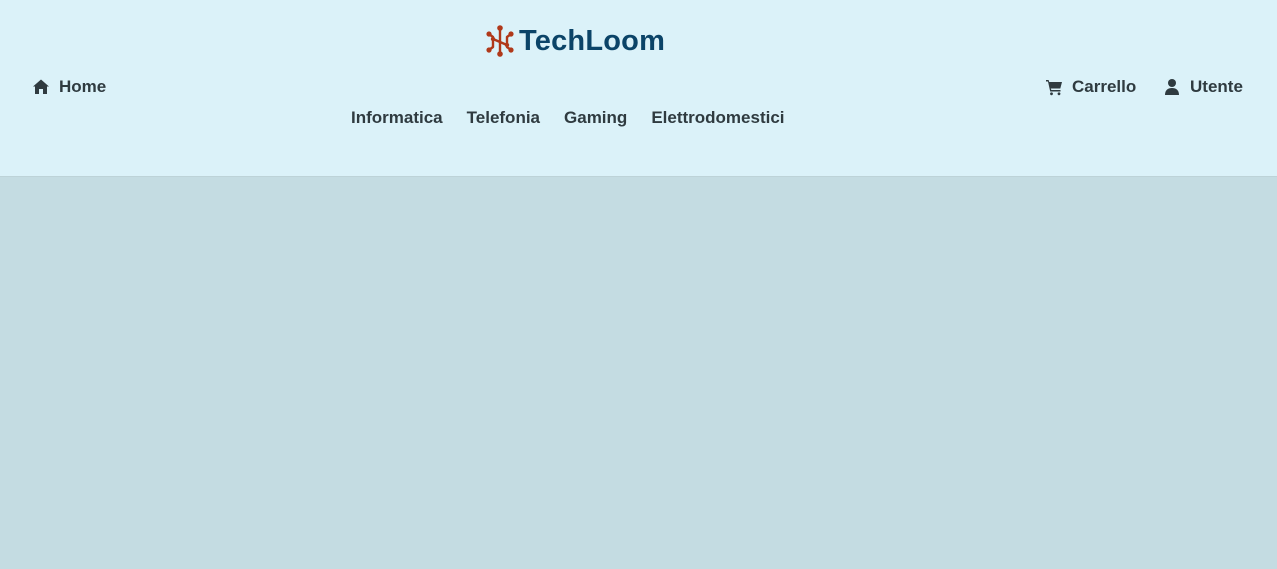  What do you see at coordinates (1104, 86) in the screenshot?
I see `cart-label: Carrello` at bounding box center [1104, 86].